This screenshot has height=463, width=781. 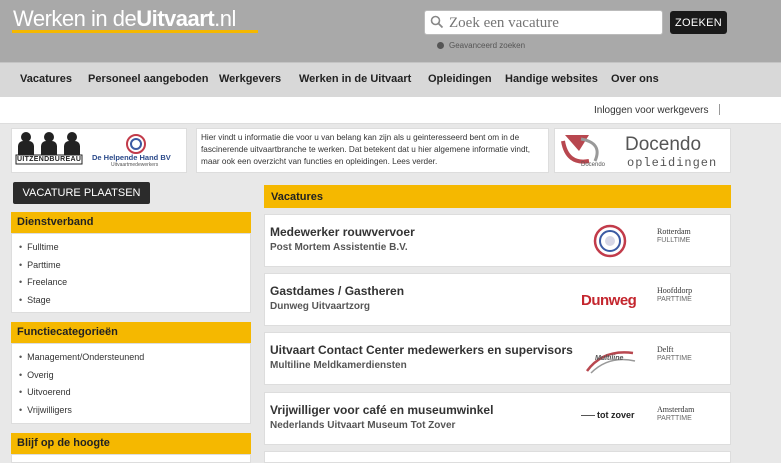 What do you see at coordinates (250, 79) in the screenshot?
I see `nav-item-werkgevers: Werkgevers` at bounding box center [250, 79].